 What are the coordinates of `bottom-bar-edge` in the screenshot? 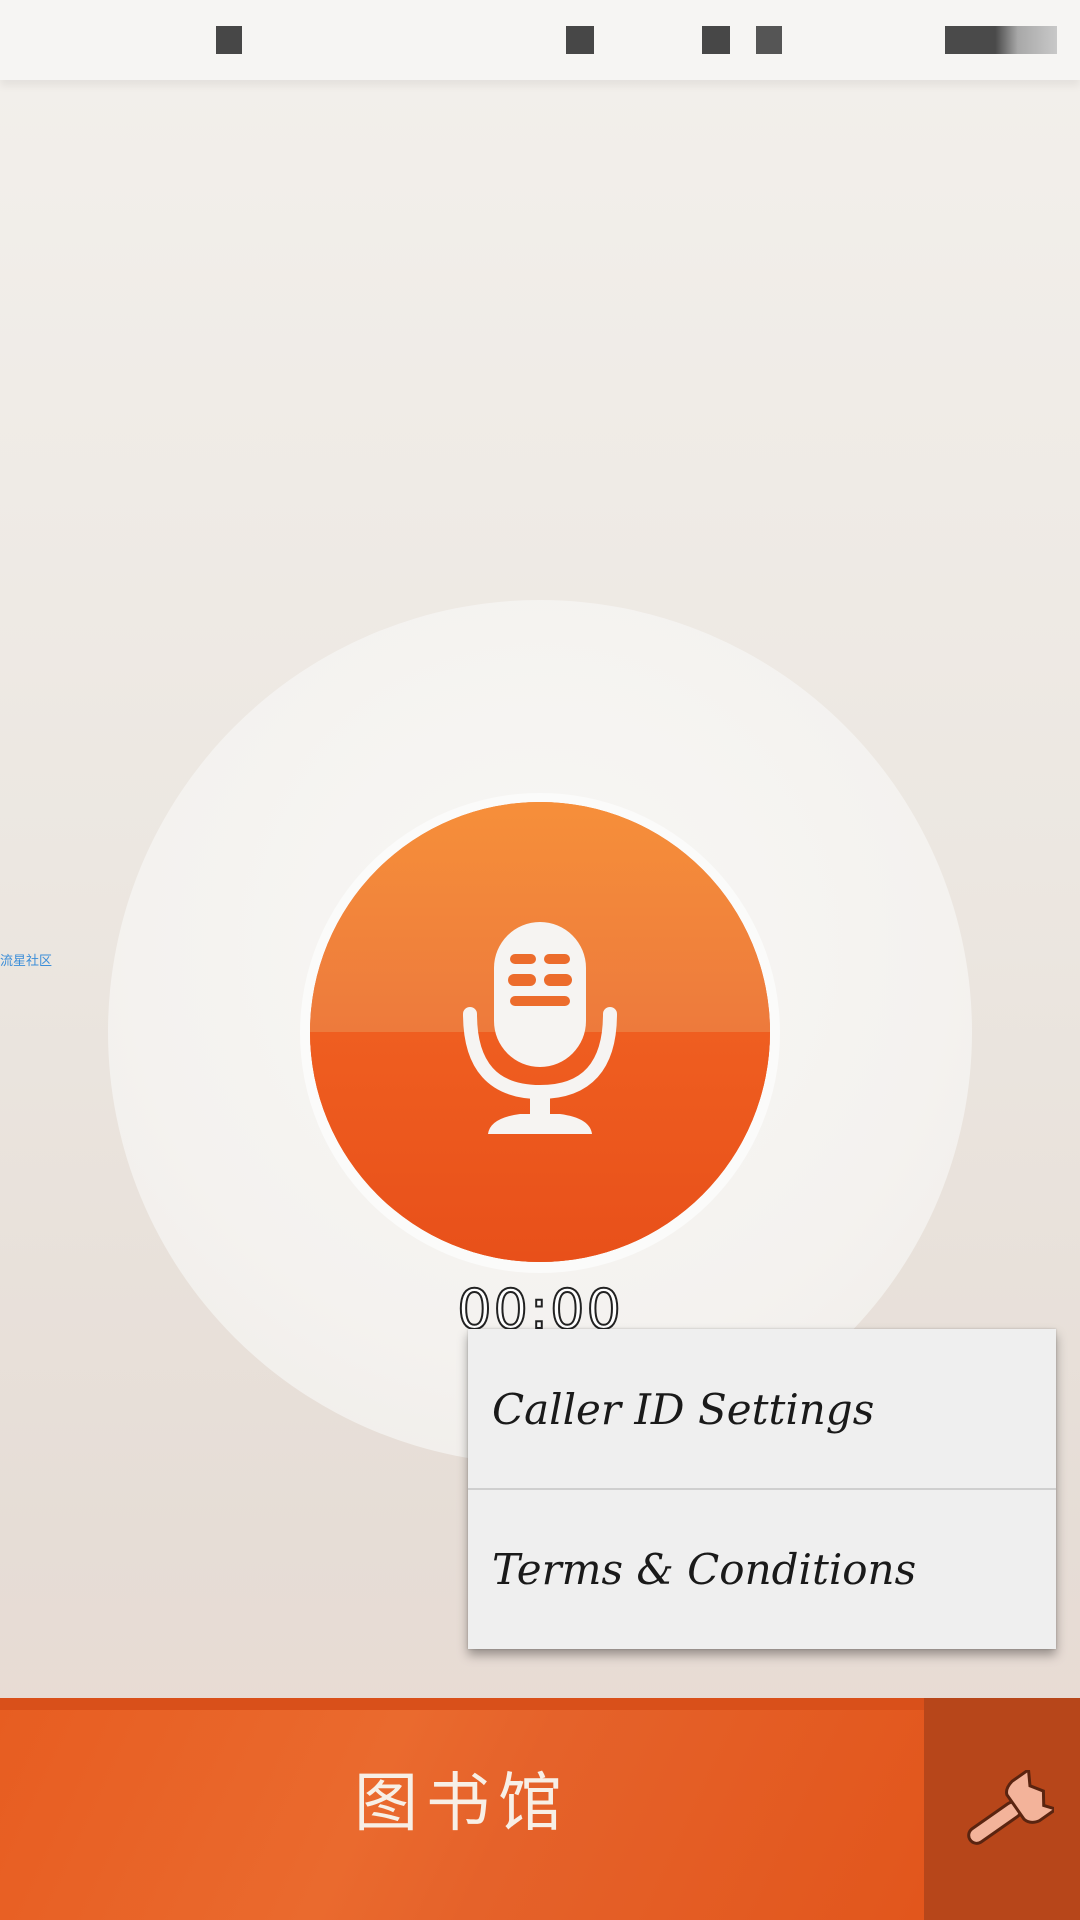 It's located at (462, 1704).